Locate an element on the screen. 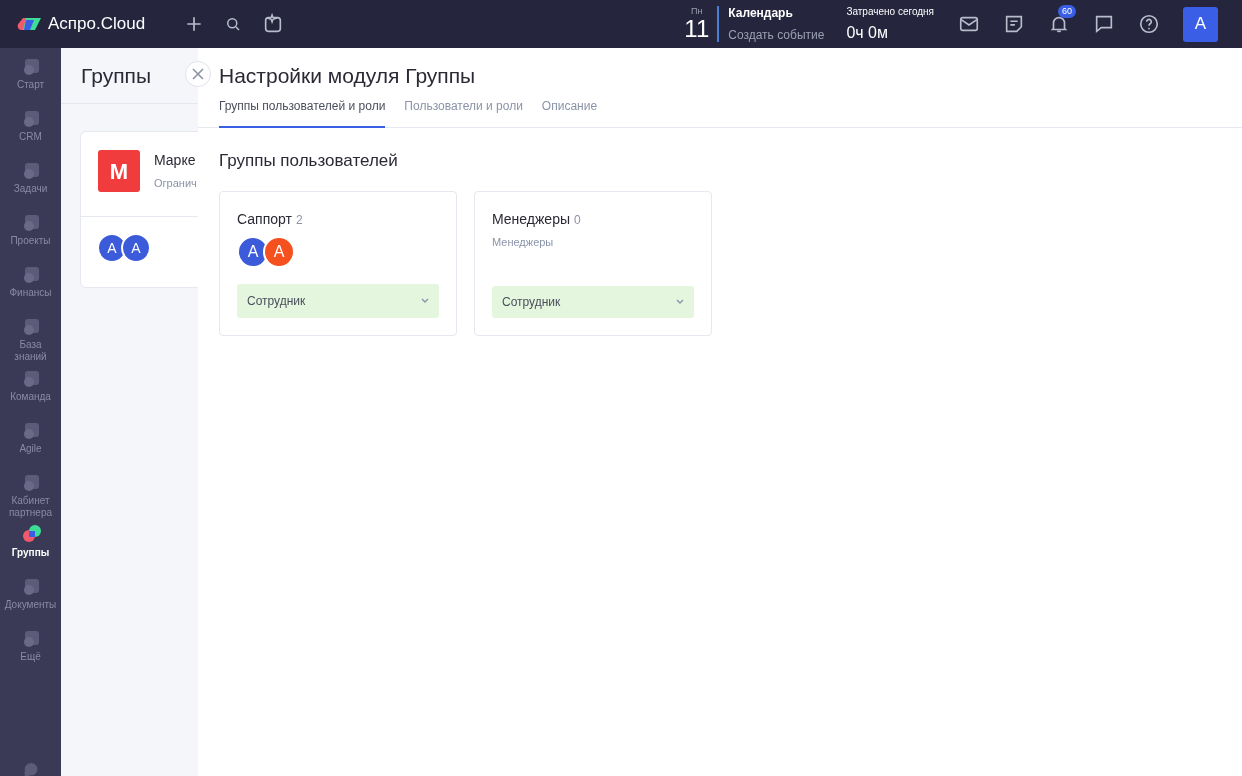 The height and width of the screenshot is (776, 1242). tab: Группы пользователей и роли is located at coordinates (302, 112).